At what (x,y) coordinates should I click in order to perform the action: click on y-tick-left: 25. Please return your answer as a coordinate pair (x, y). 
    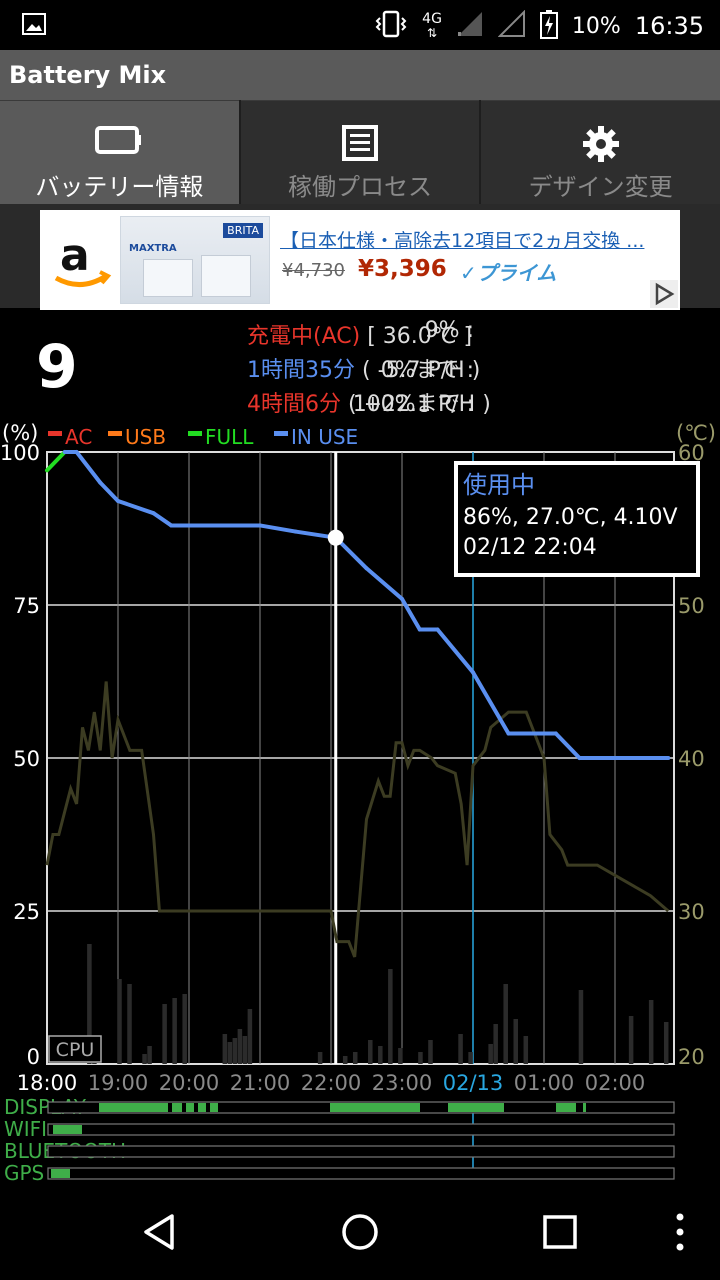
    Looking at the image, I should click on (26, 912).